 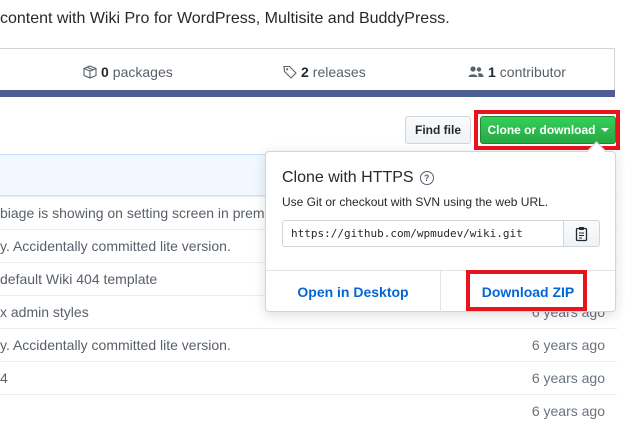 I want to click on tag-icon, so click(x=290, y=72).